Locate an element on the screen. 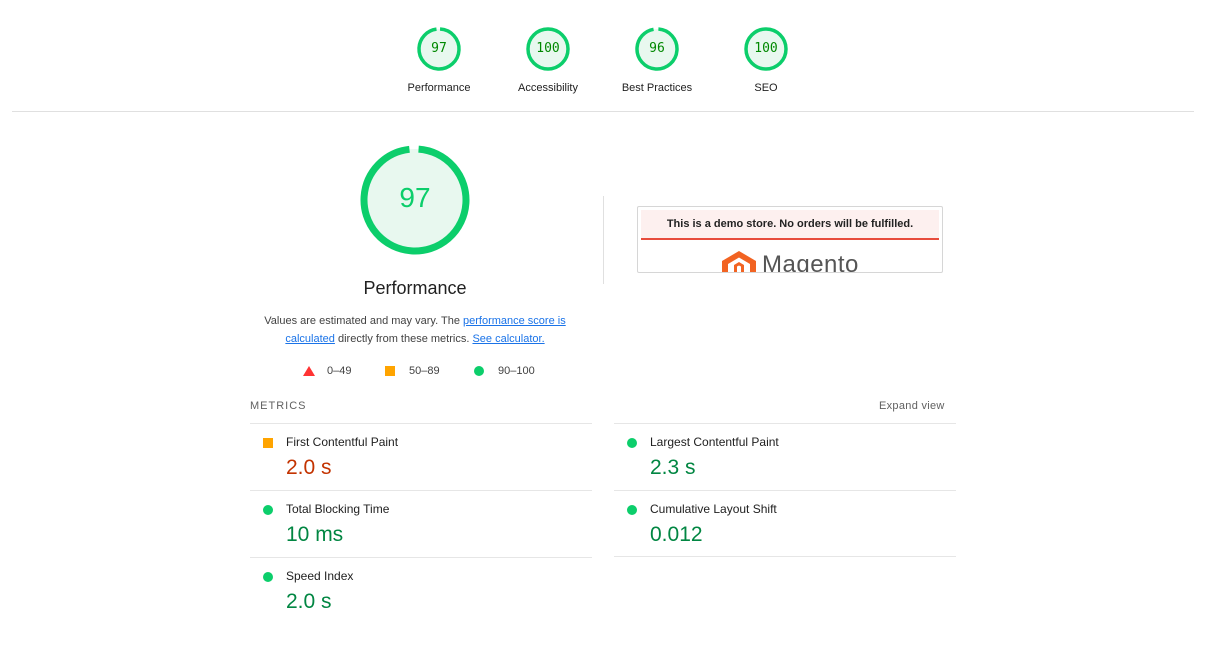  gauge-label: Accessibility is located at coordinates (548, 88).